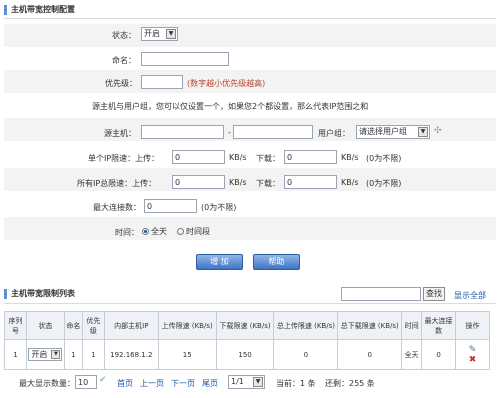  I want to click on time-all-day-option: 全天, so click(154, 231).